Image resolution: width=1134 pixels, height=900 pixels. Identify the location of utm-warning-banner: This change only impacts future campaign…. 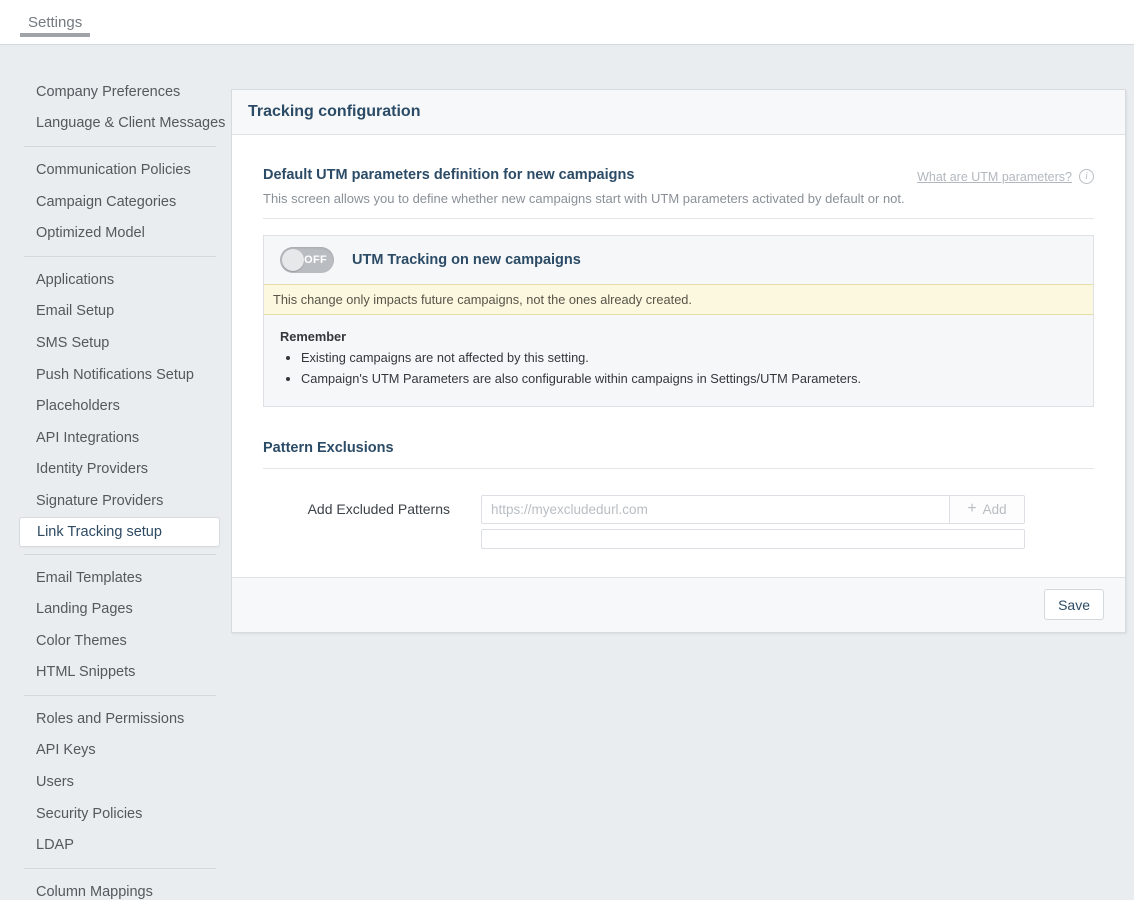
(678, 299).